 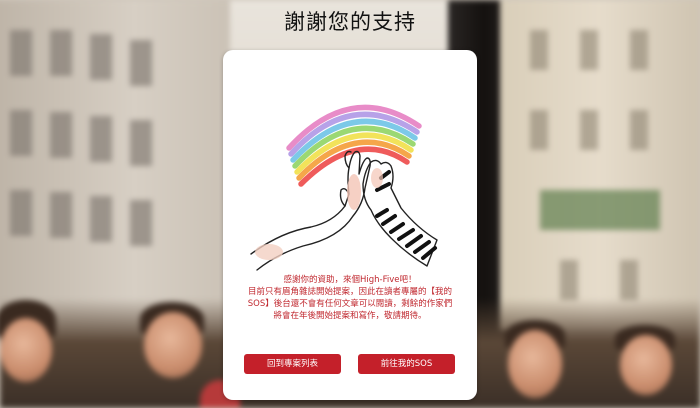 I want to click on message-line: 將會在年後開始提案和寫作，敬請期待。, so click(x=350, y=316).